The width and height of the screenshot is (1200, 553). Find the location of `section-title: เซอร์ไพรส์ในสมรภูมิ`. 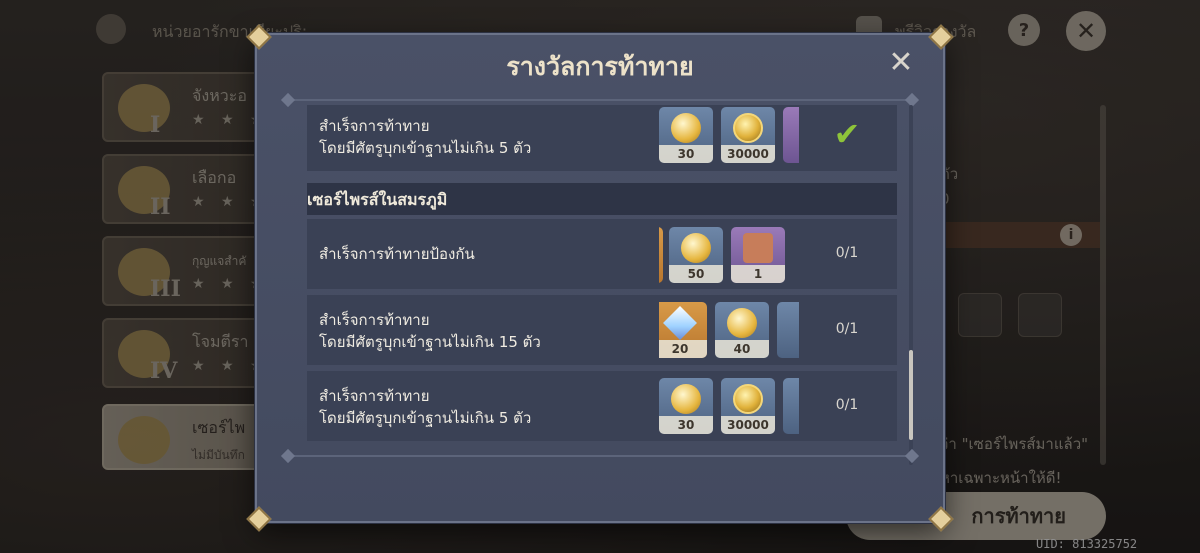

section-title: เซอร์ไพรส์ในสมรภูมิ is located at coordinates (377, 199).